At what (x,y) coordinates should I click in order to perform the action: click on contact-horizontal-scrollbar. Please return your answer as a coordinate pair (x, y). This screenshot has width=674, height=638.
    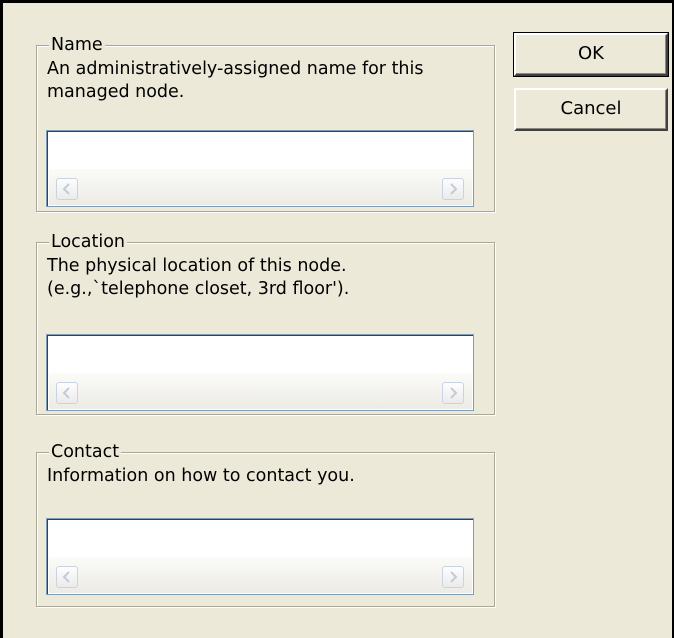
    Looking at the image, I should click on (260, 575).